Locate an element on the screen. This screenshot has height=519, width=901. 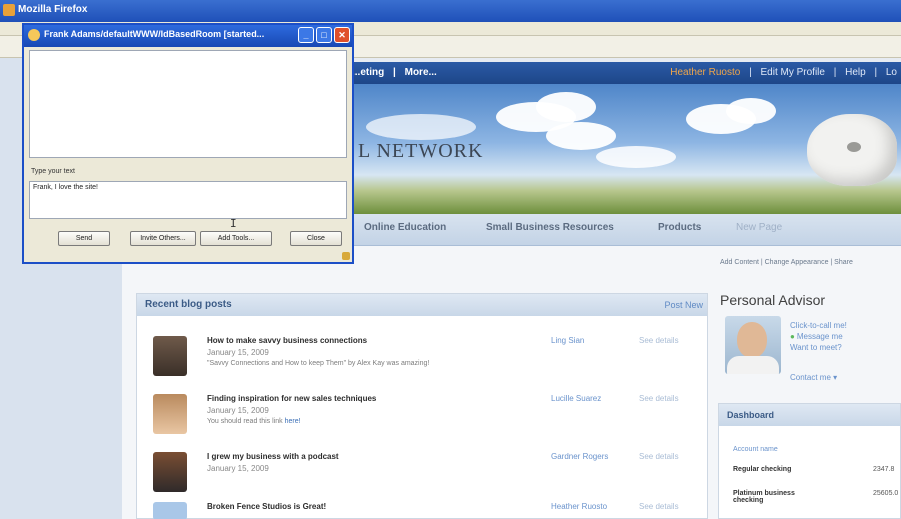
blog-post-author: Gardner Rogers is located at coordinates (579, 456).